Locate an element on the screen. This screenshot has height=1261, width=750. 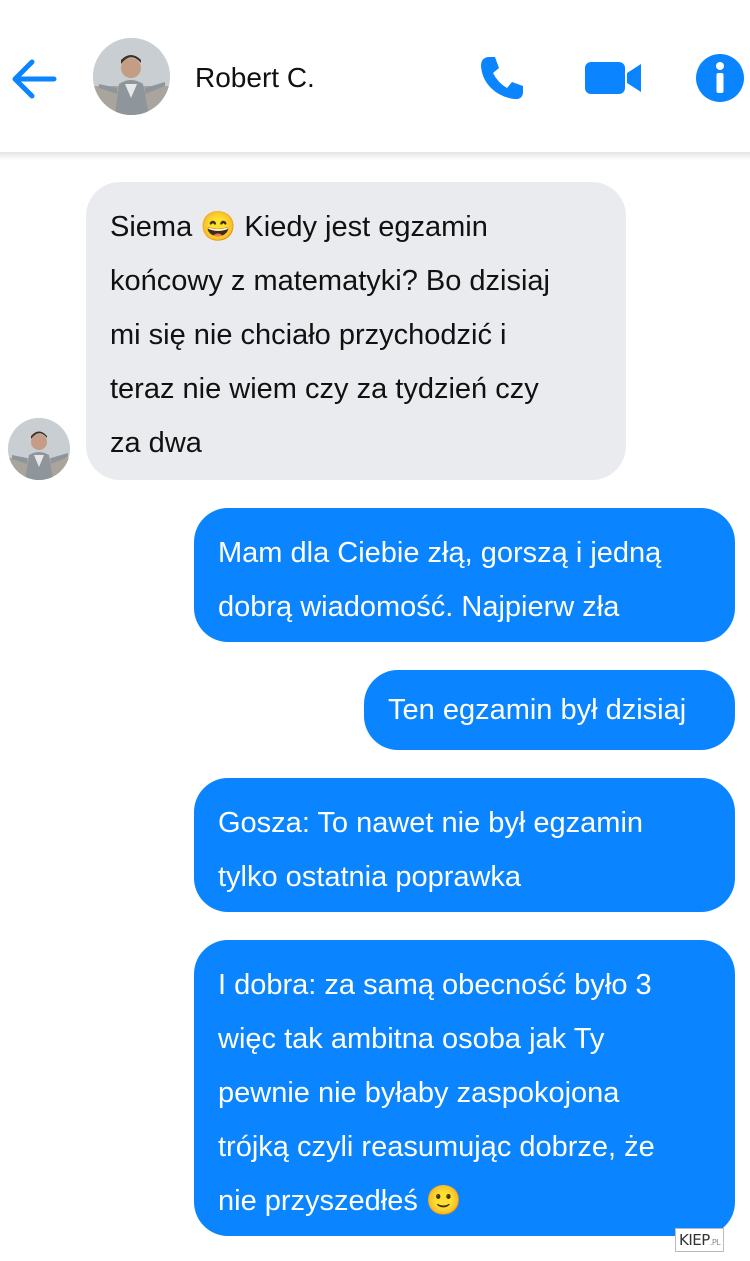
sender-avatar is located at coordinates (39, 449).